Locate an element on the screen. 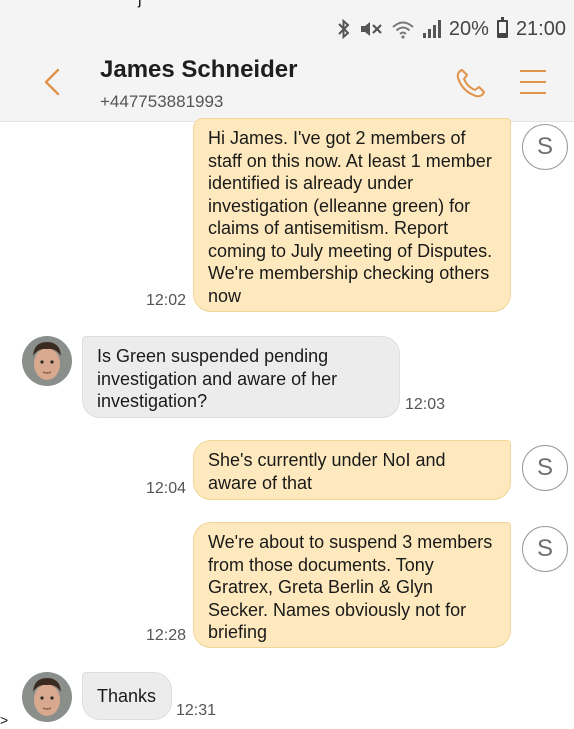 Image resolution: width=574 pixels, height=729 pixels. top-cropped-strip: j is located at coordinates (287, 5).